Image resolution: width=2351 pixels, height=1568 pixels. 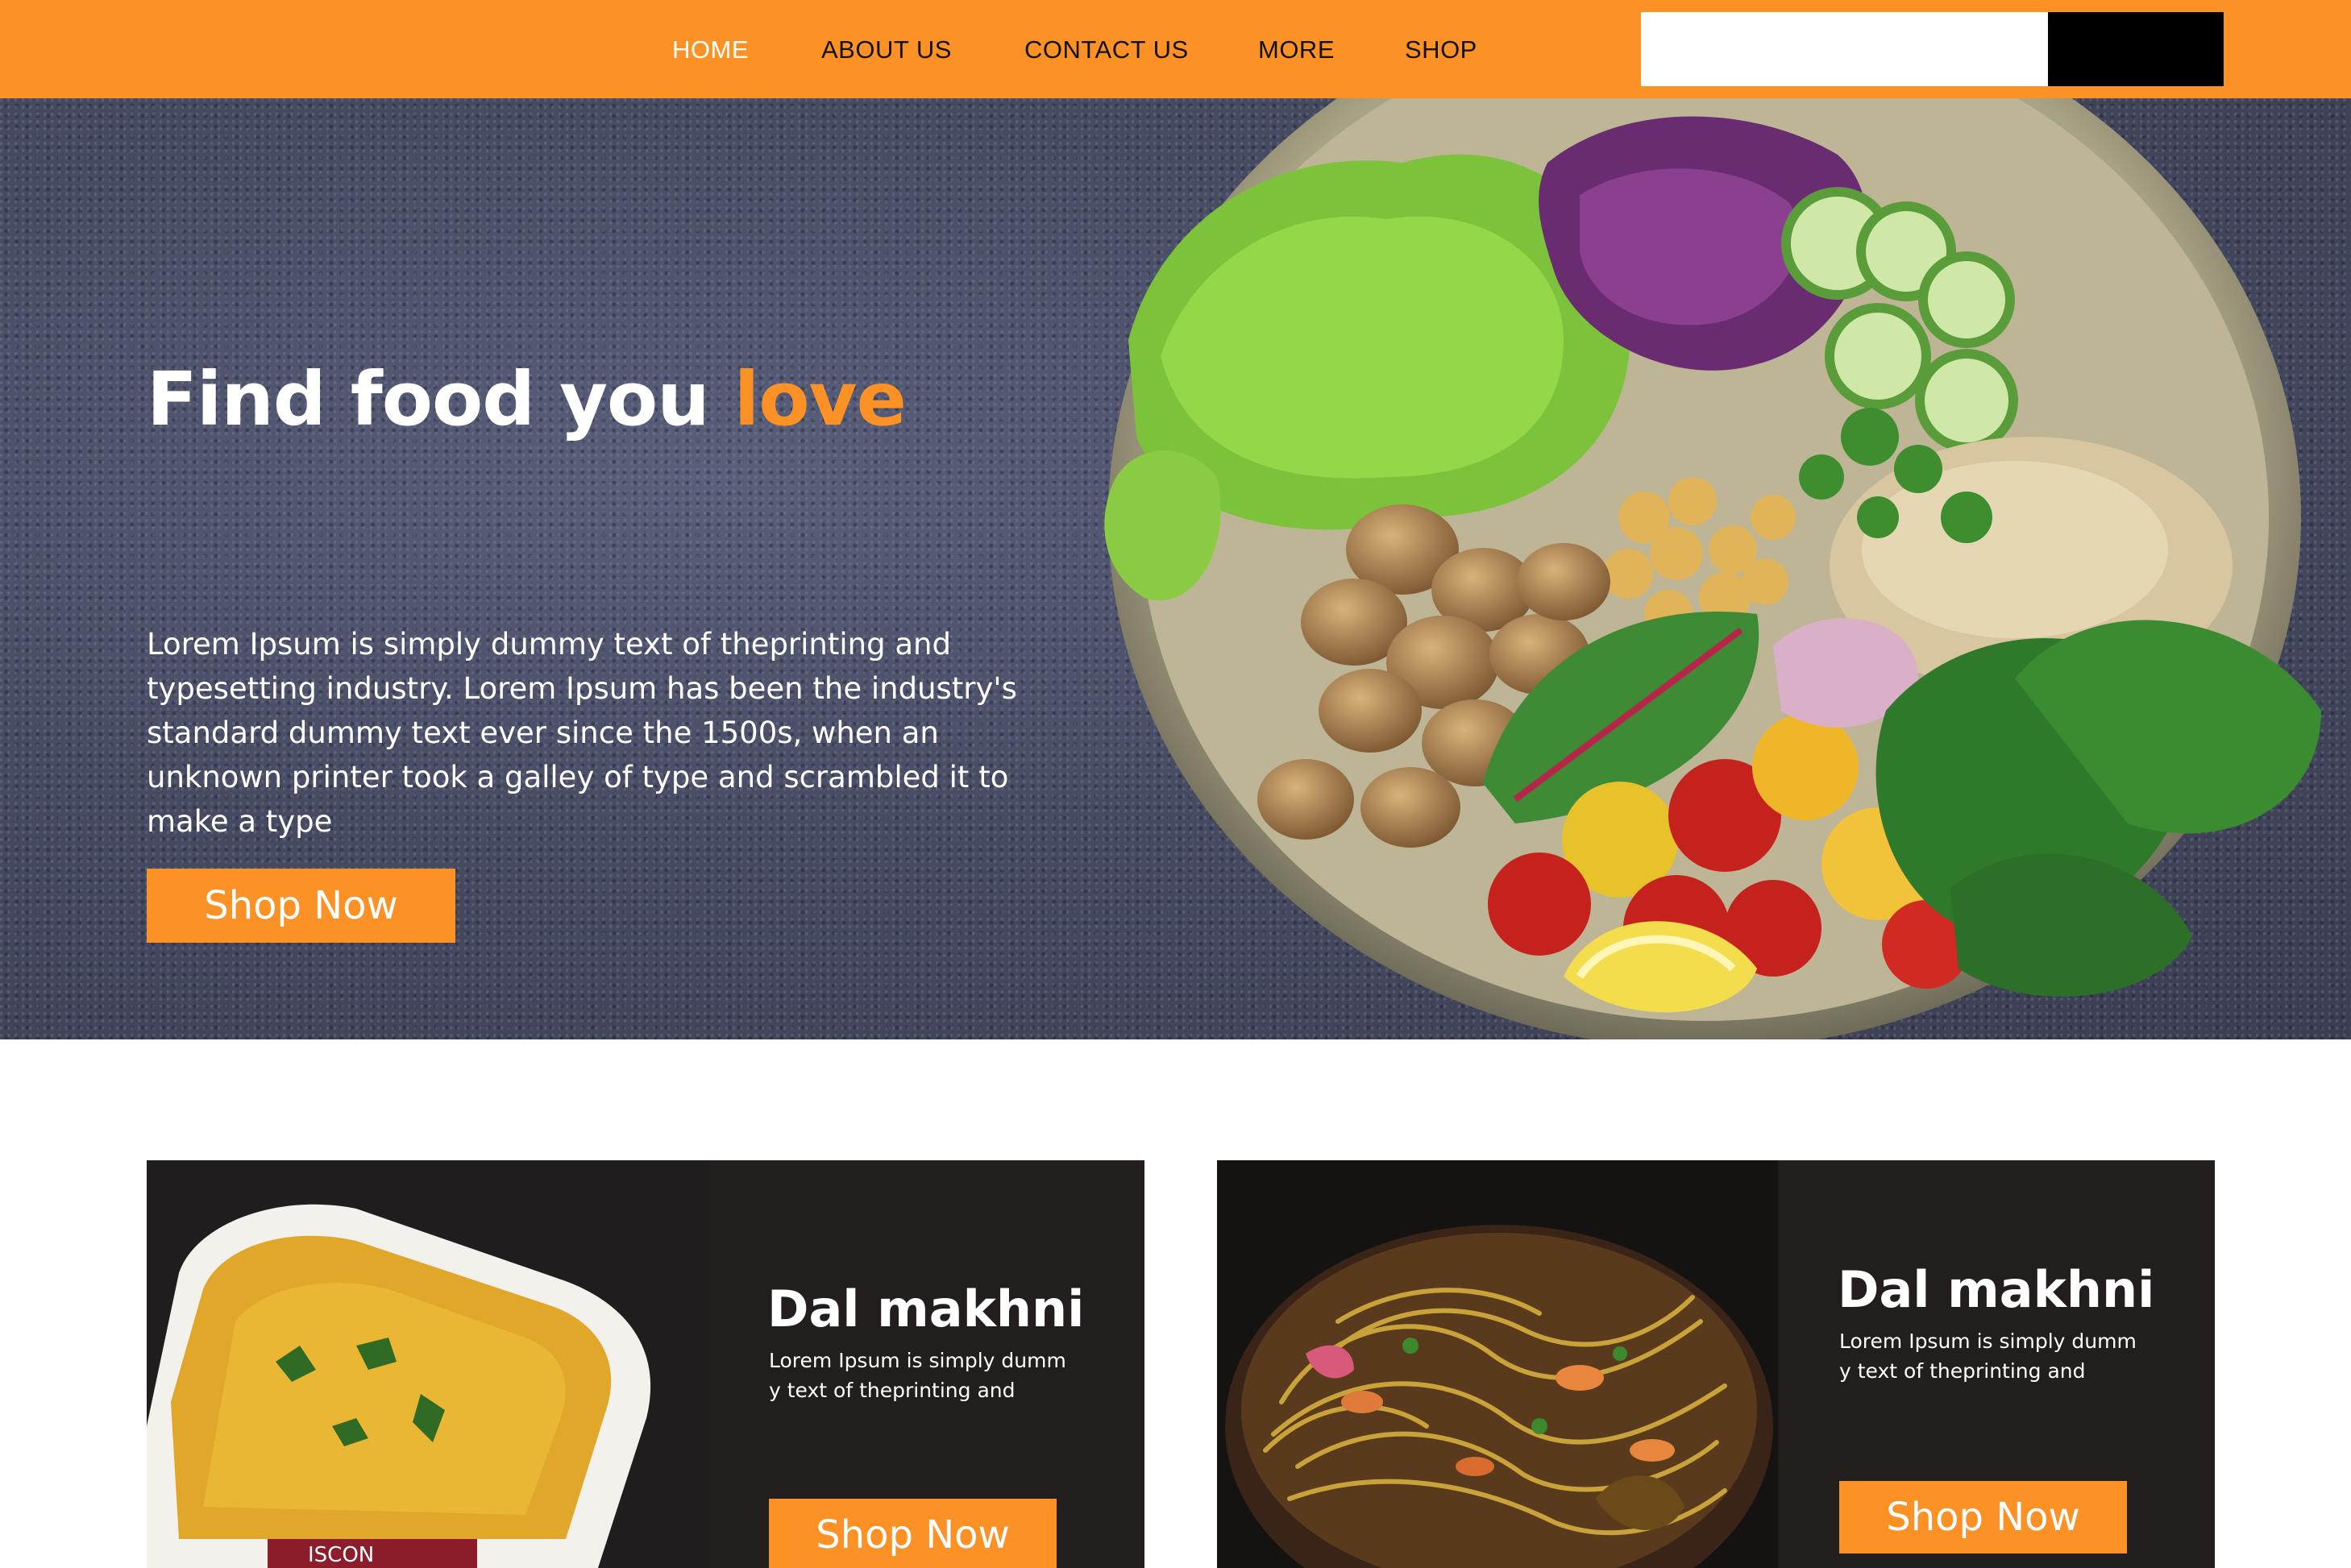 I want to click on nav-home: HOME, so click(x=711, y=50).